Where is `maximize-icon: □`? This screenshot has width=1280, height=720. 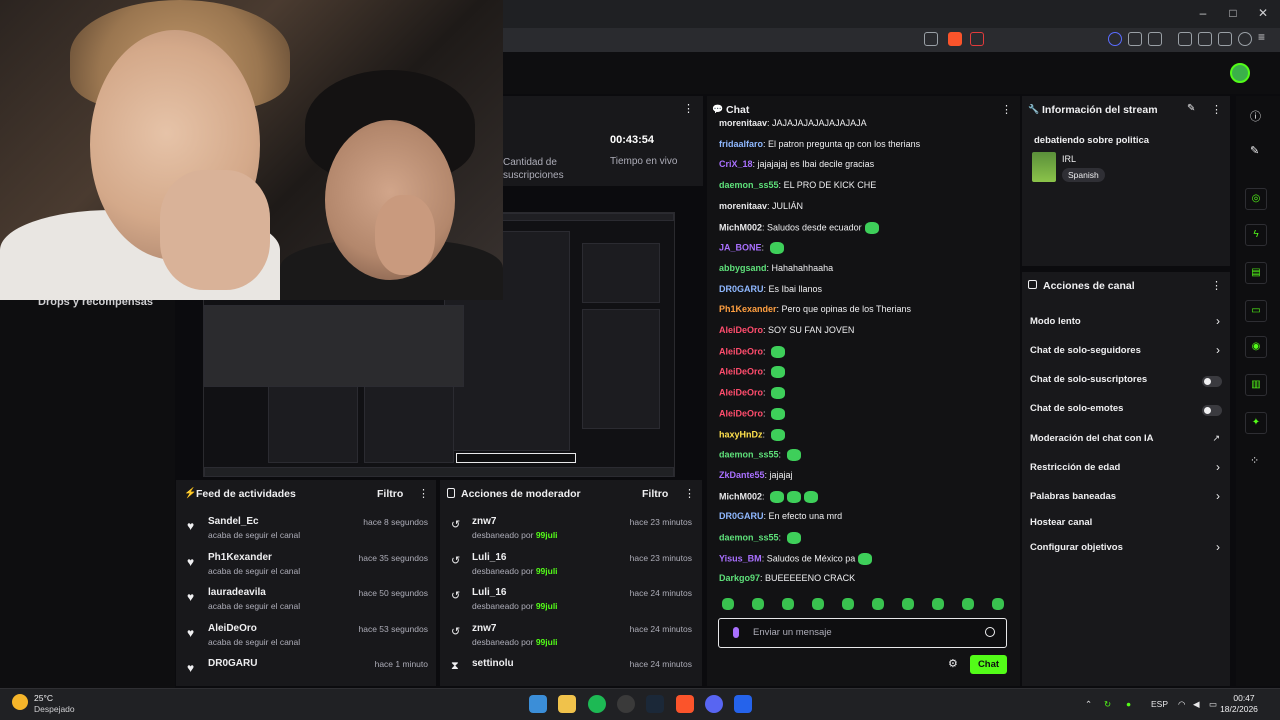
maximize-icon: □ is located at coordinates (1233, 13).